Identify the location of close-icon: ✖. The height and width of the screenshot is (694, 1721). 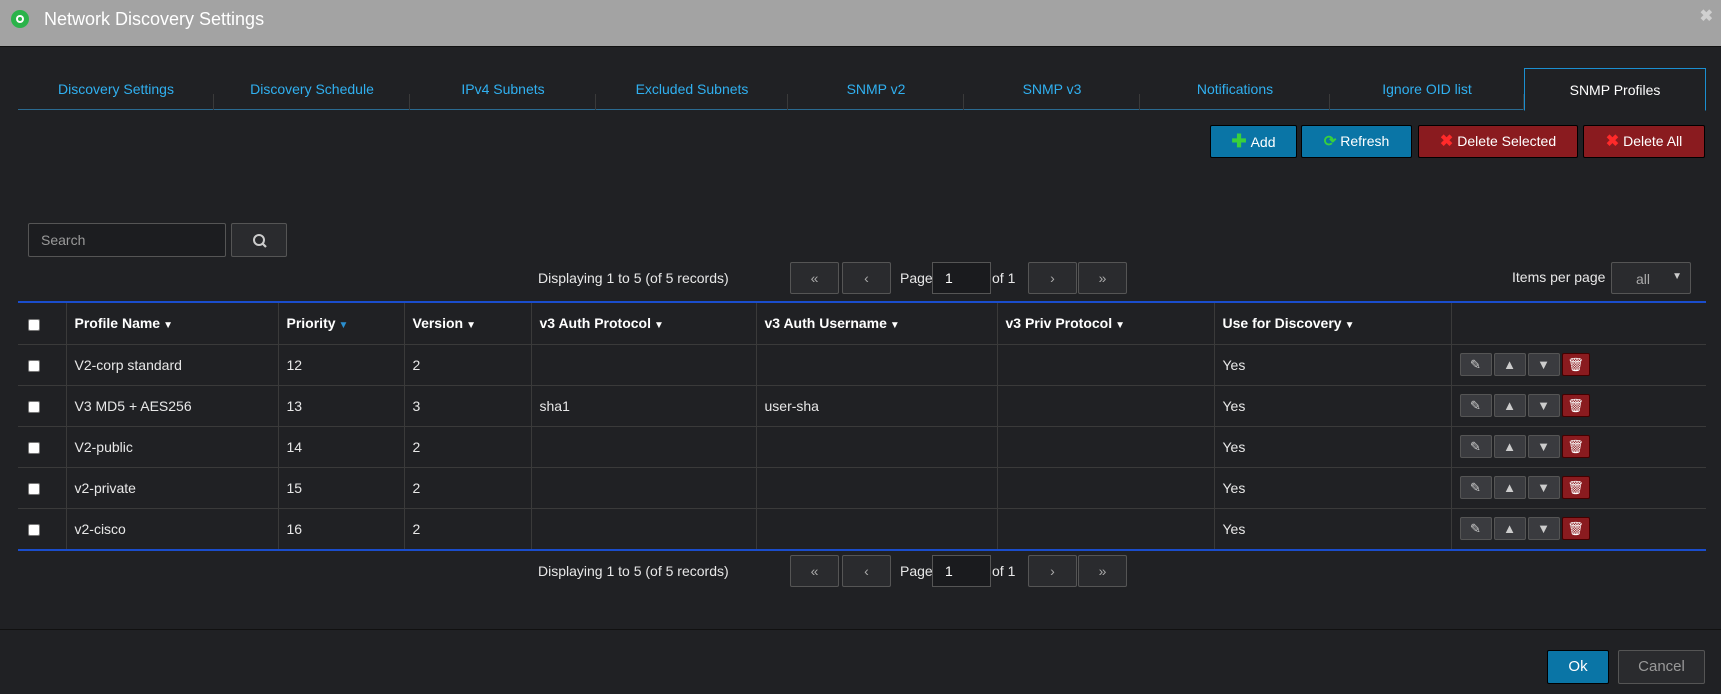
(1706, 16).